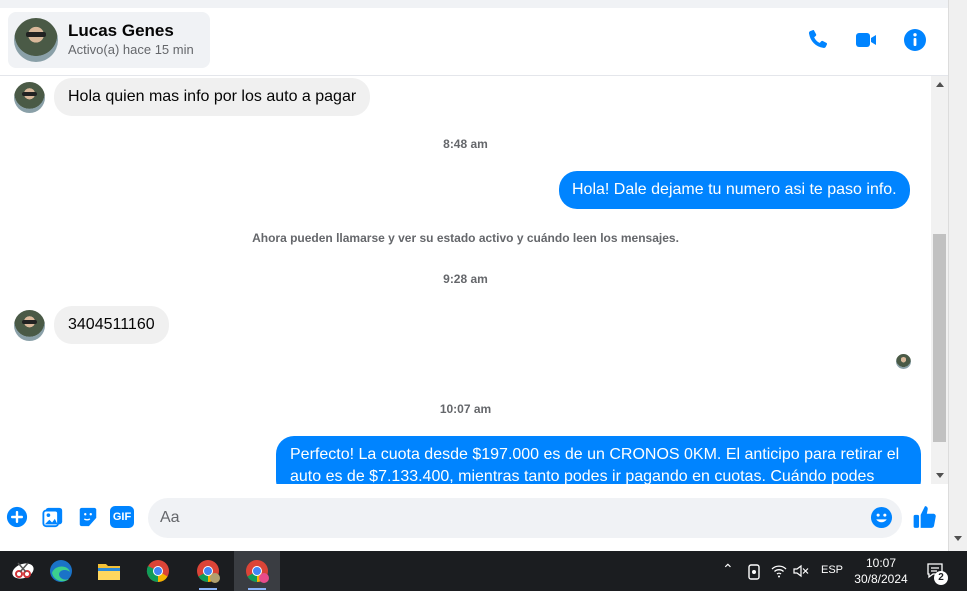 The height and width of the screenshot is (591, 967). I want to click on device-icon, so click(754, 572).